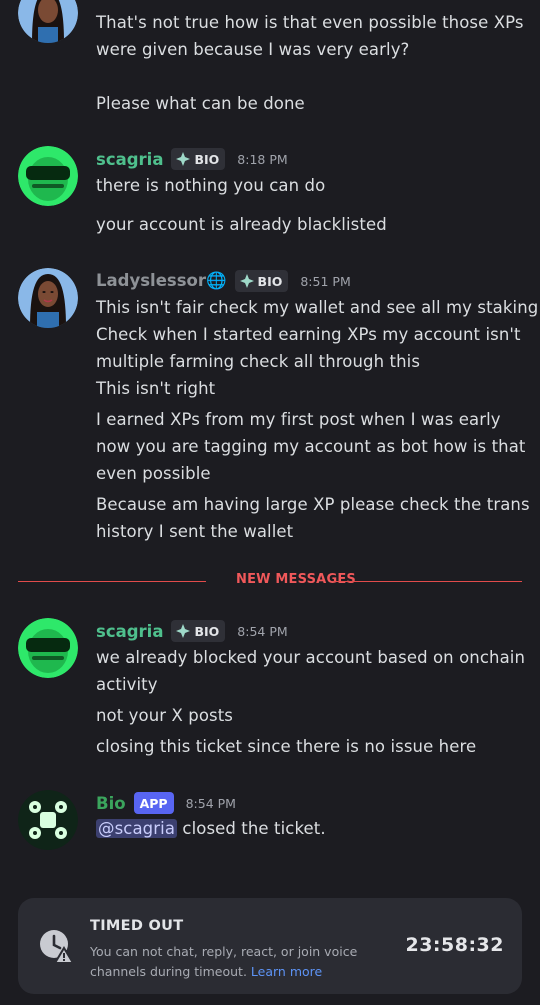 The height and width of the screenshot is (1005, 540). I want to click on message-line: not your X posts, so click(164, 715).